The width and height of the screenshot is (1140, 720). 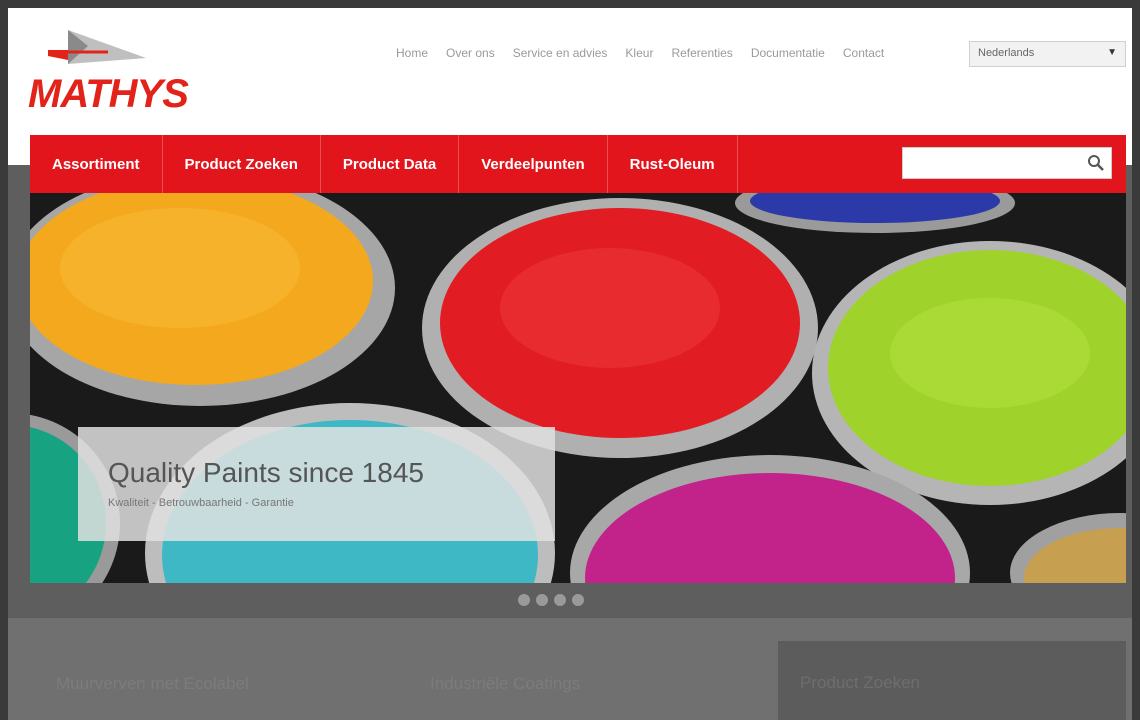 I want to click on search-icon, so click(x=1096, y=165).